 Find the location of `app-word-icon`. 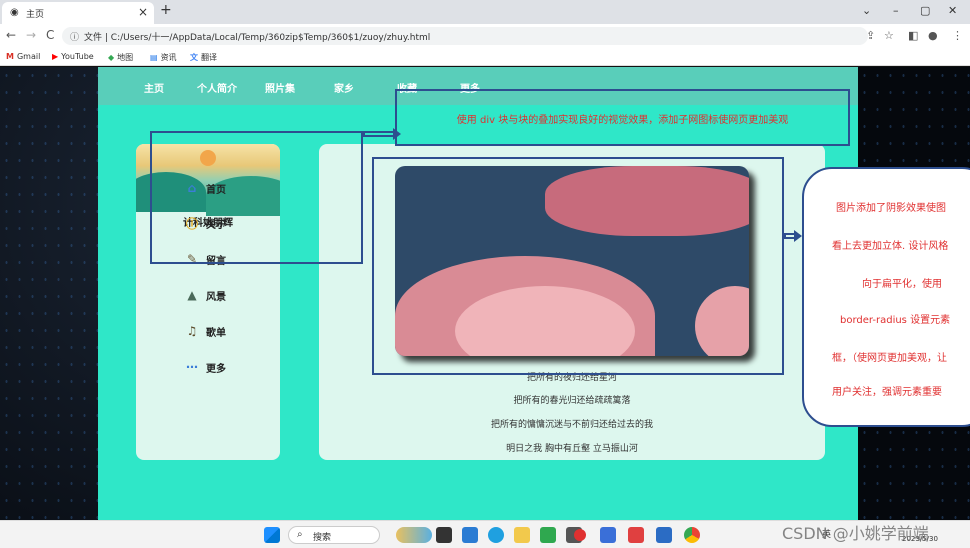

app-word-icon is located at coordinates (664, 535).